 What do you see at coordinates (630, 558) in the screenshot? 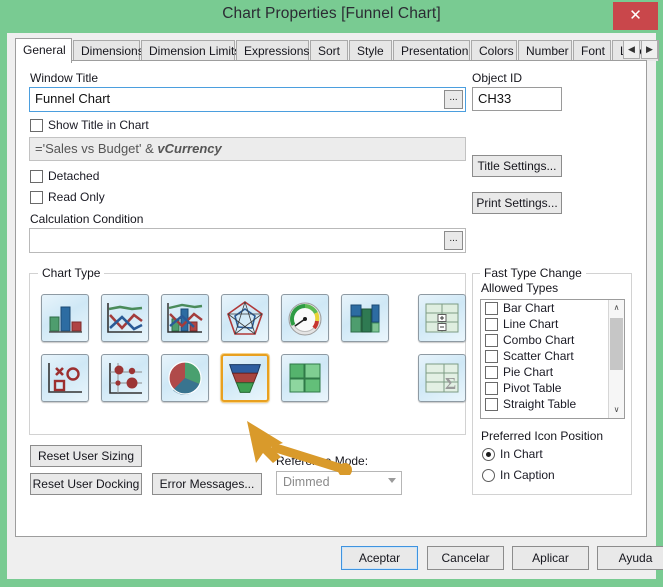
I see `help-button: Ayuda` at bounding box center [630, 558].